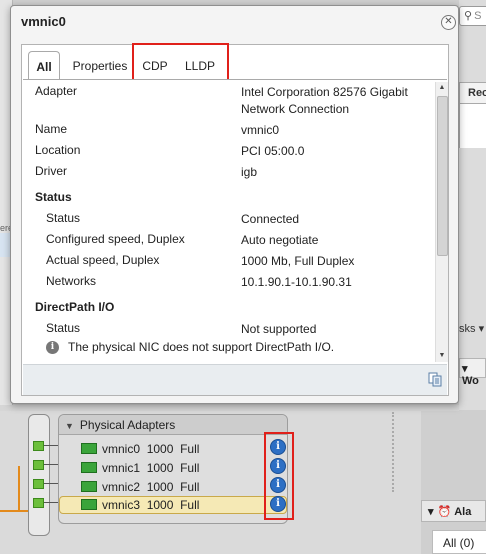 This screenshot has height=554, width=486. Describe the element at coordinates (56, 91) in the screenshot. I see `detail-label: Adapter` at that location.